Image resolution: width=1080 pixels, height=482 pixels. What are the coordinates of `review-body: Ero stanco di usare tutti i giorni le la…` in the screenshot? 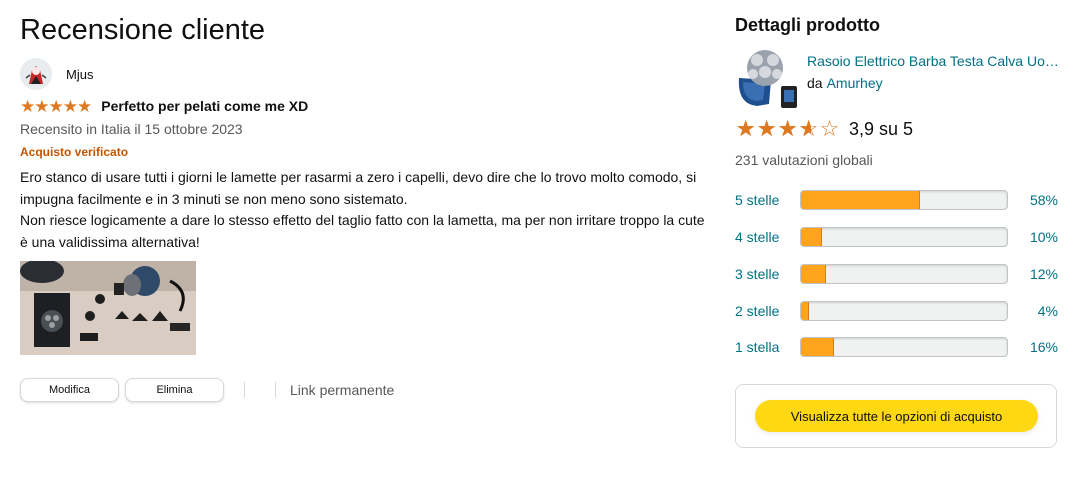 It's located at (365, 210).